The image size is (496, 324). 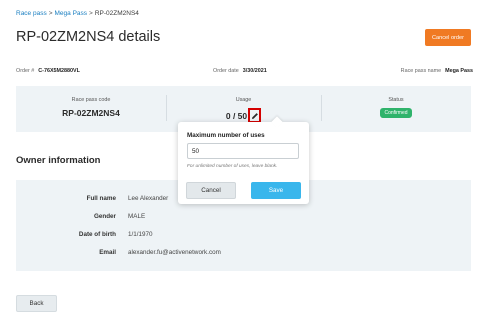 I want to click on edit-usage-button, so click(x=255, y=115).